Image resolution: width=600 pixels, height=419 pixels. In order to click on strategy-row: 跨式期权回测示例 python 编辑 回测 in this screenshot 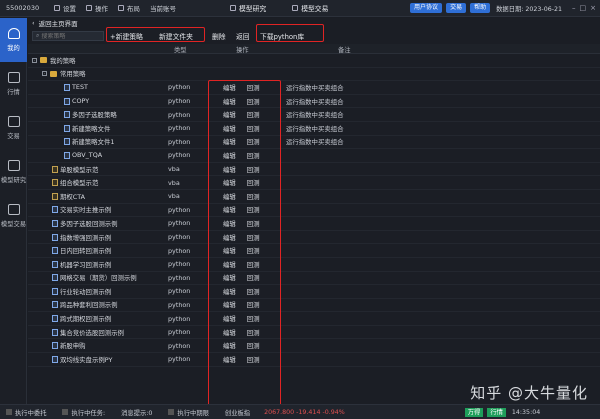, I will do `click(314, 319)`.